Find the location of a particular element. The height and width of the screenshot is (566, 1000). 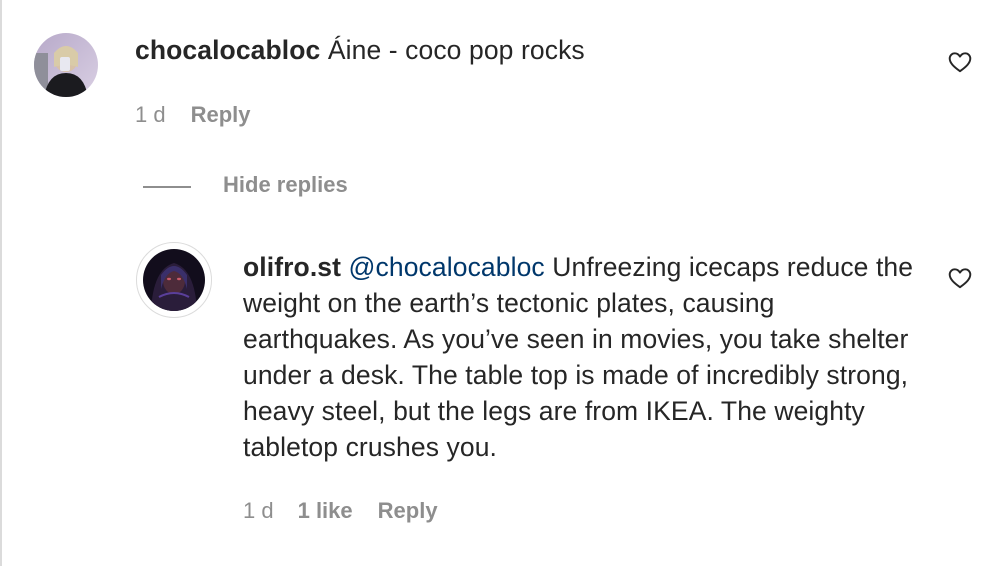

replies-divider-line is located at coordinates (167, 187).